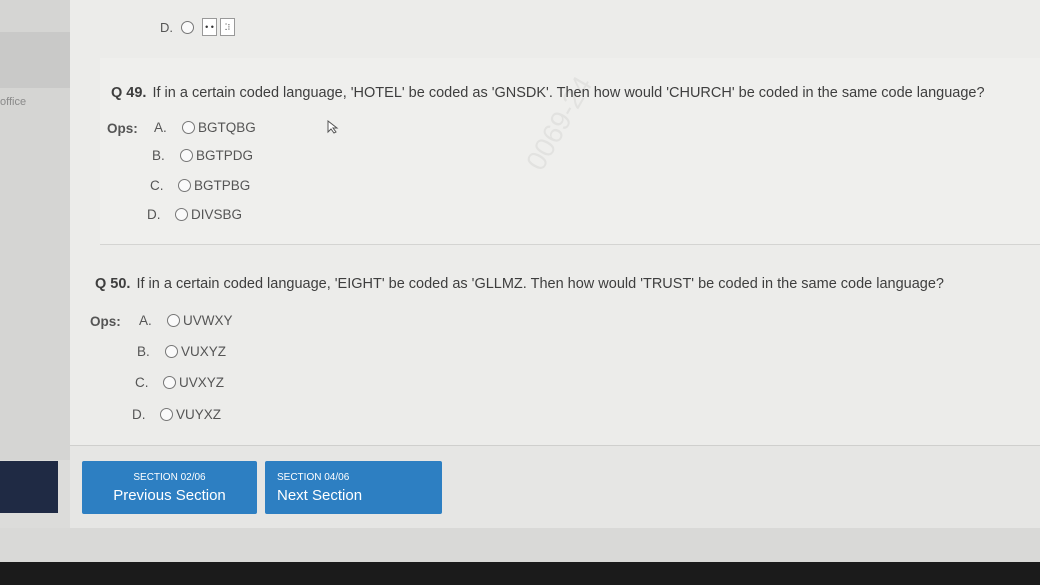 Image resolution: width=1040 pixels, height=585 pixels. What do you see at coordinates (520, 545) in the screenshot?
I see `bottom-area` at bounding box center [520, 545].